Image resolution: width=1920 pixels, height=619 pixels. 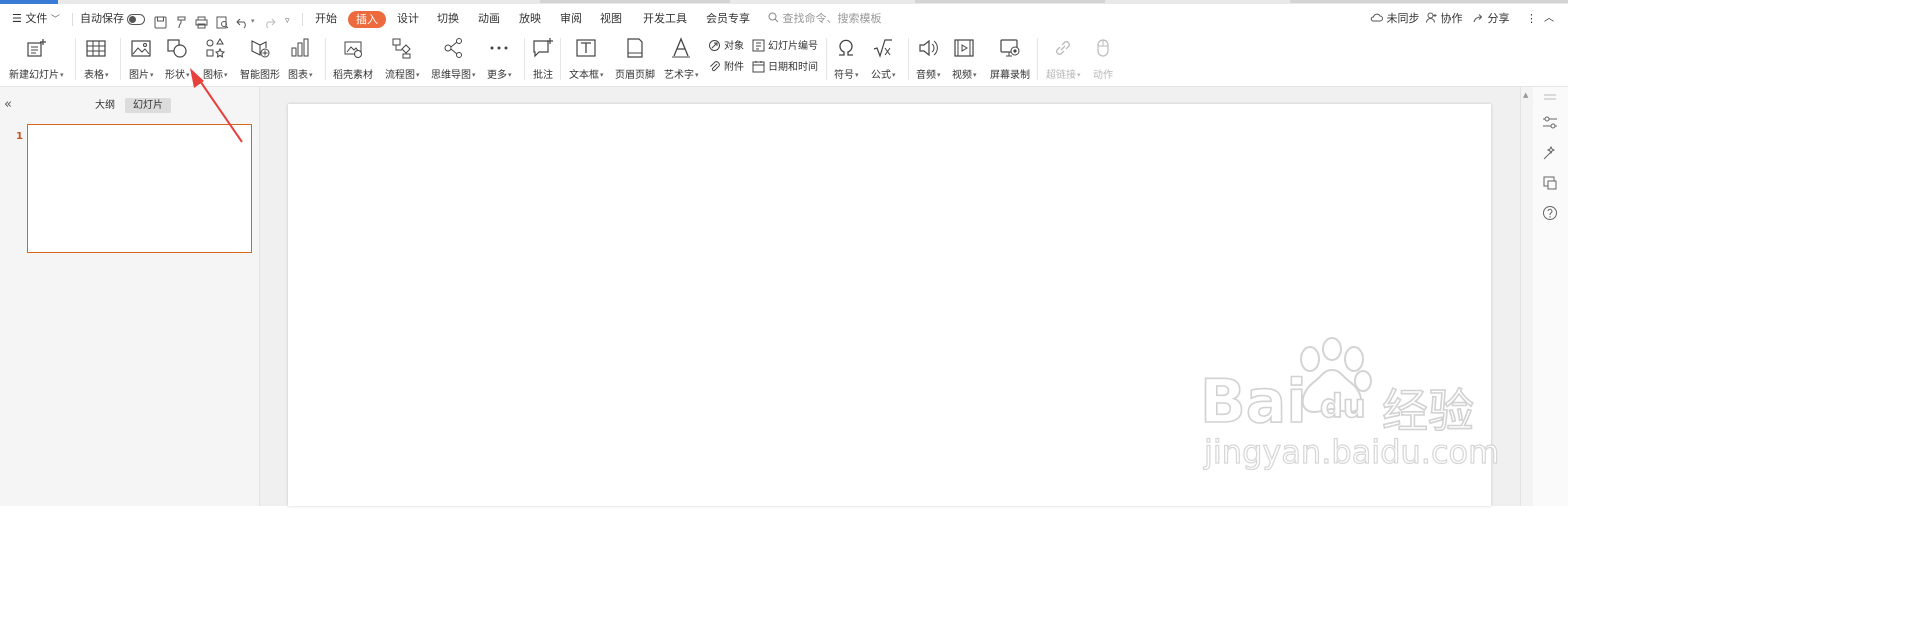 What do you see at coordinates (448, 19) in the screenshot?
I see `tab-transition: 切换` at bounding box center [448, 19].